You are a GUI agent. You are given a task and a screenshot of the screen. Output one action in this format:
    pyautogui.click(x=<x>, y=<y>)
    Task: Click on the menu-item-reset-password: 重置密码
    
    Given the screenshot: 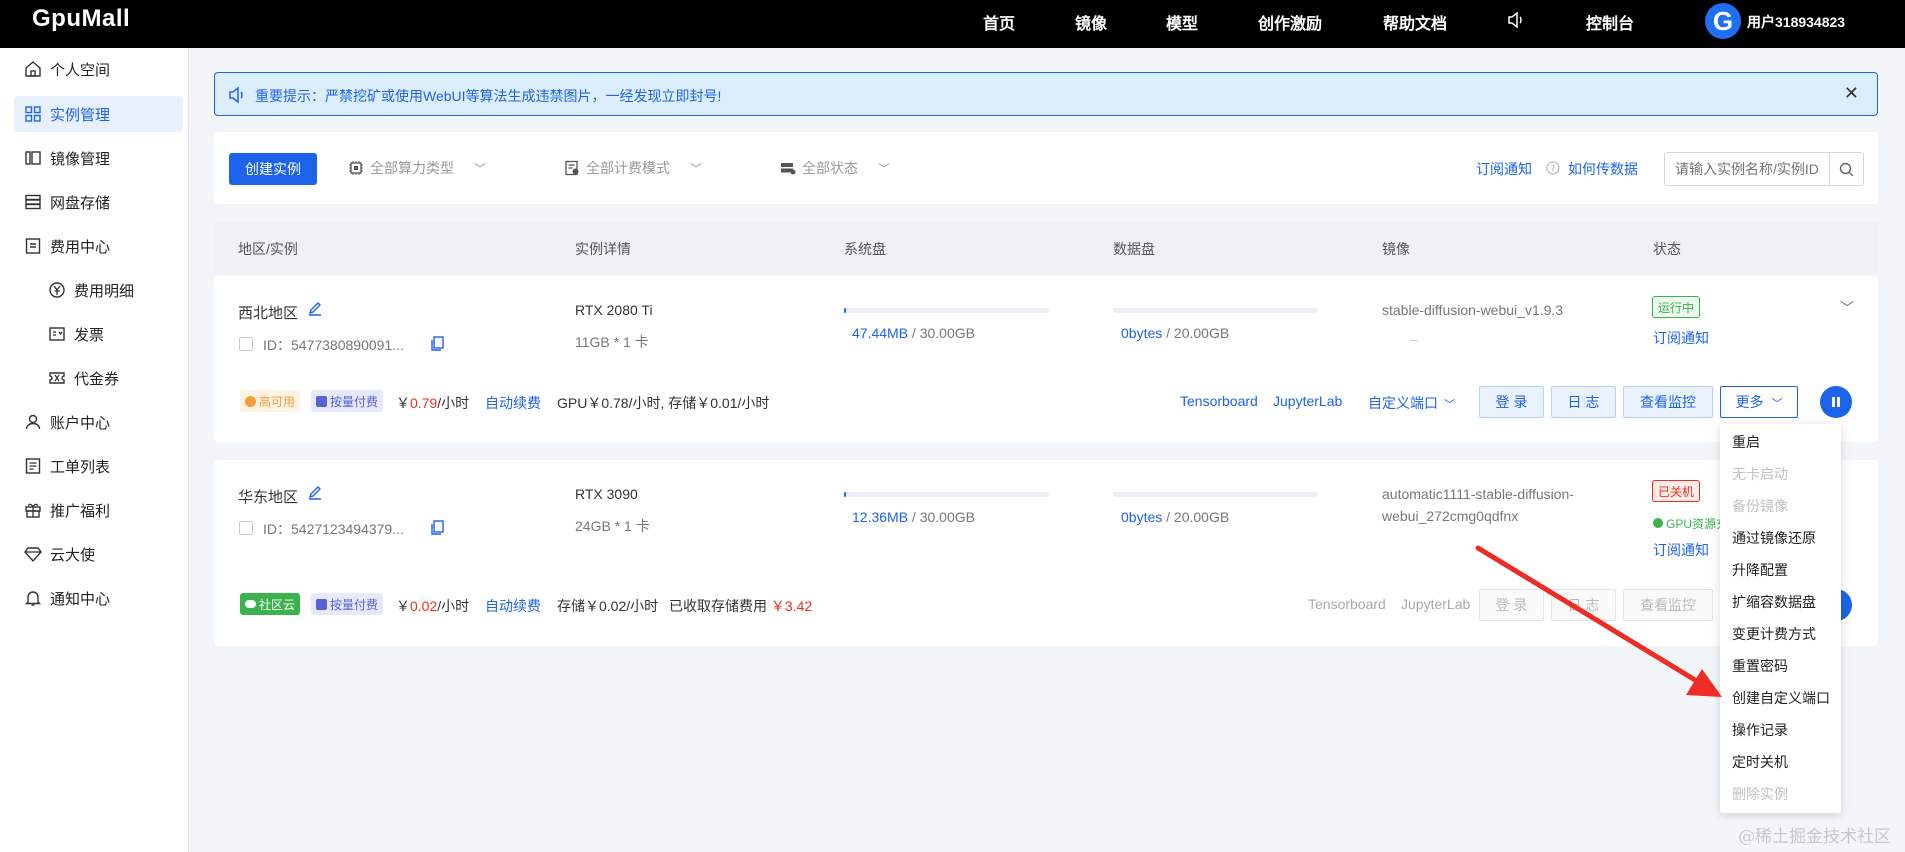 What is the action you would take?
    pyautogui.click(x=1760, y=666)
    